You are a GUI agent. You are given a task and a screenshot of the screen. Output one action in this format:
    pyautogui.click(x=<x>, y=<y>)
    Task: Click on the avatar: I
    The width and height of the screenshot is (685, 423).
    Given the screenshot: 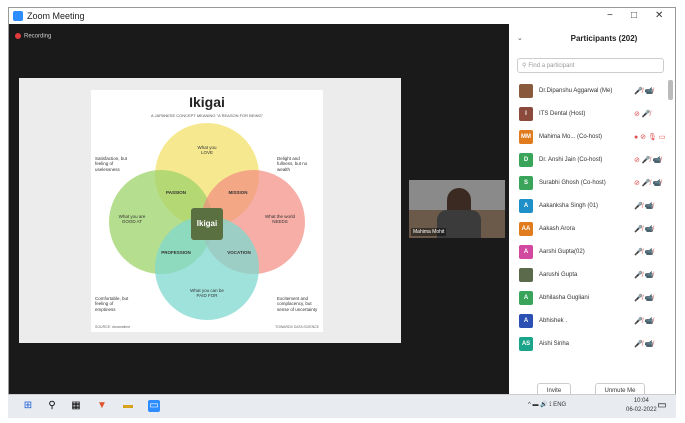 What is the action you would take?
    pyautogui.click(x=526, y=114)
    